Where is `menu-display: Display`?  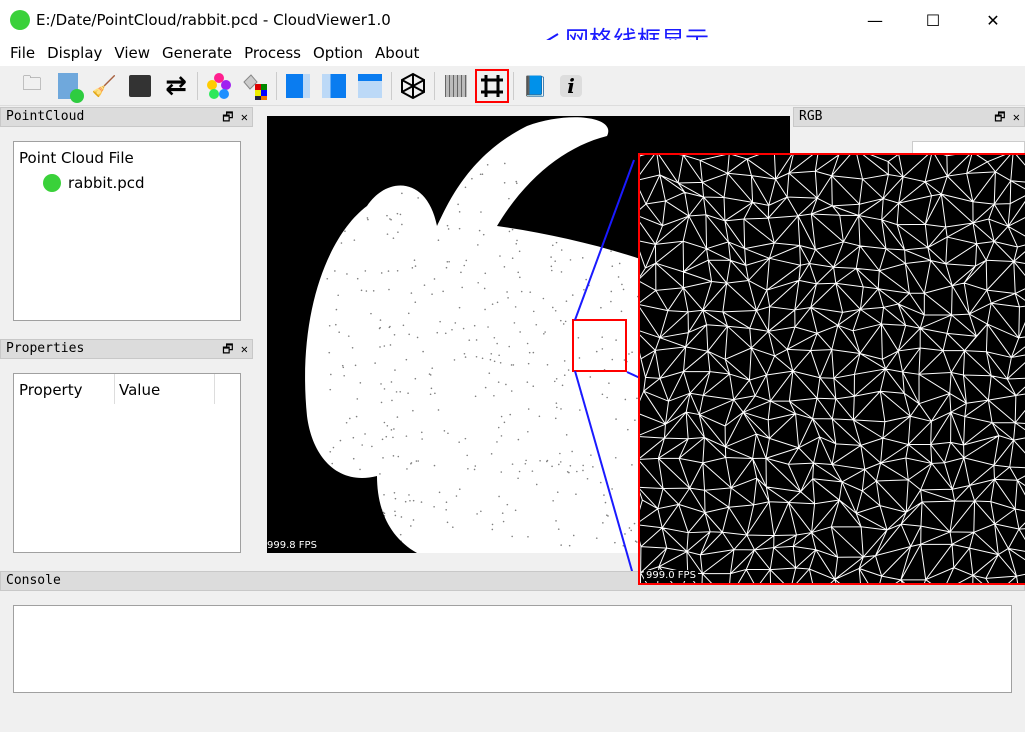
menu-display: Display is located at coordinates (74, 53).